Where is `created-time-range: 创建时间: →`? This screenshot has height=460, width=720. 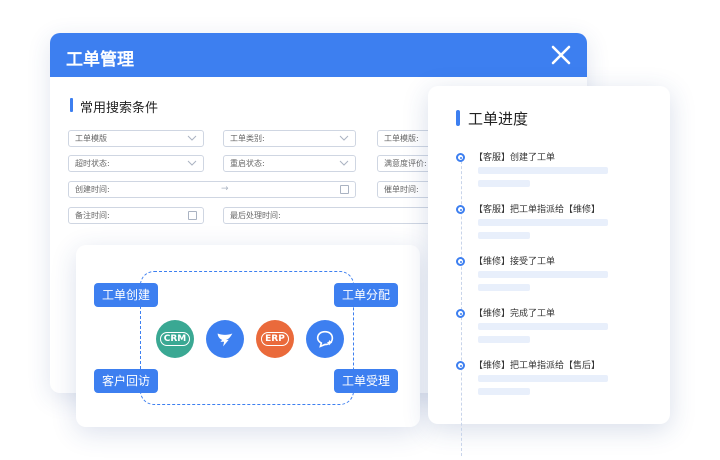
created-time-range: 创建时间: → is located at coordinates (212, 189).